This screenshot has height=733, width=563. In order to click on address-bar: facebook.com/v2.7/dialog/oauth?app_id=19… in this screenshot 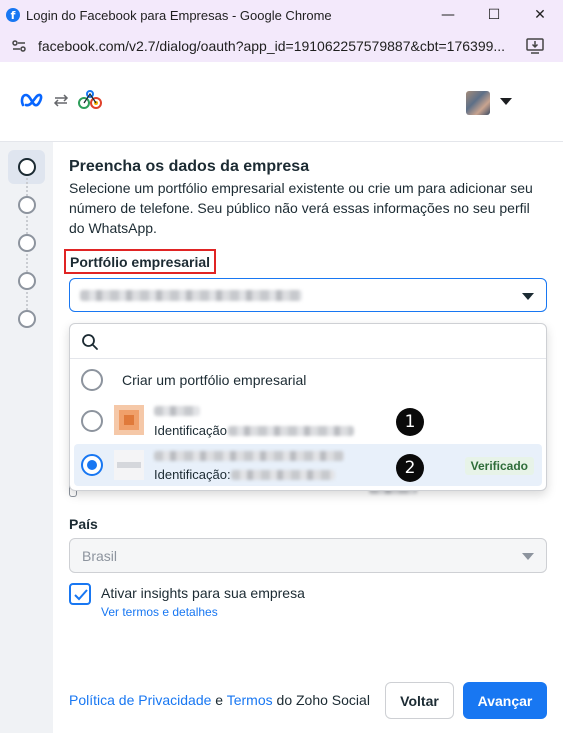, I will do `click(281, 46)`.